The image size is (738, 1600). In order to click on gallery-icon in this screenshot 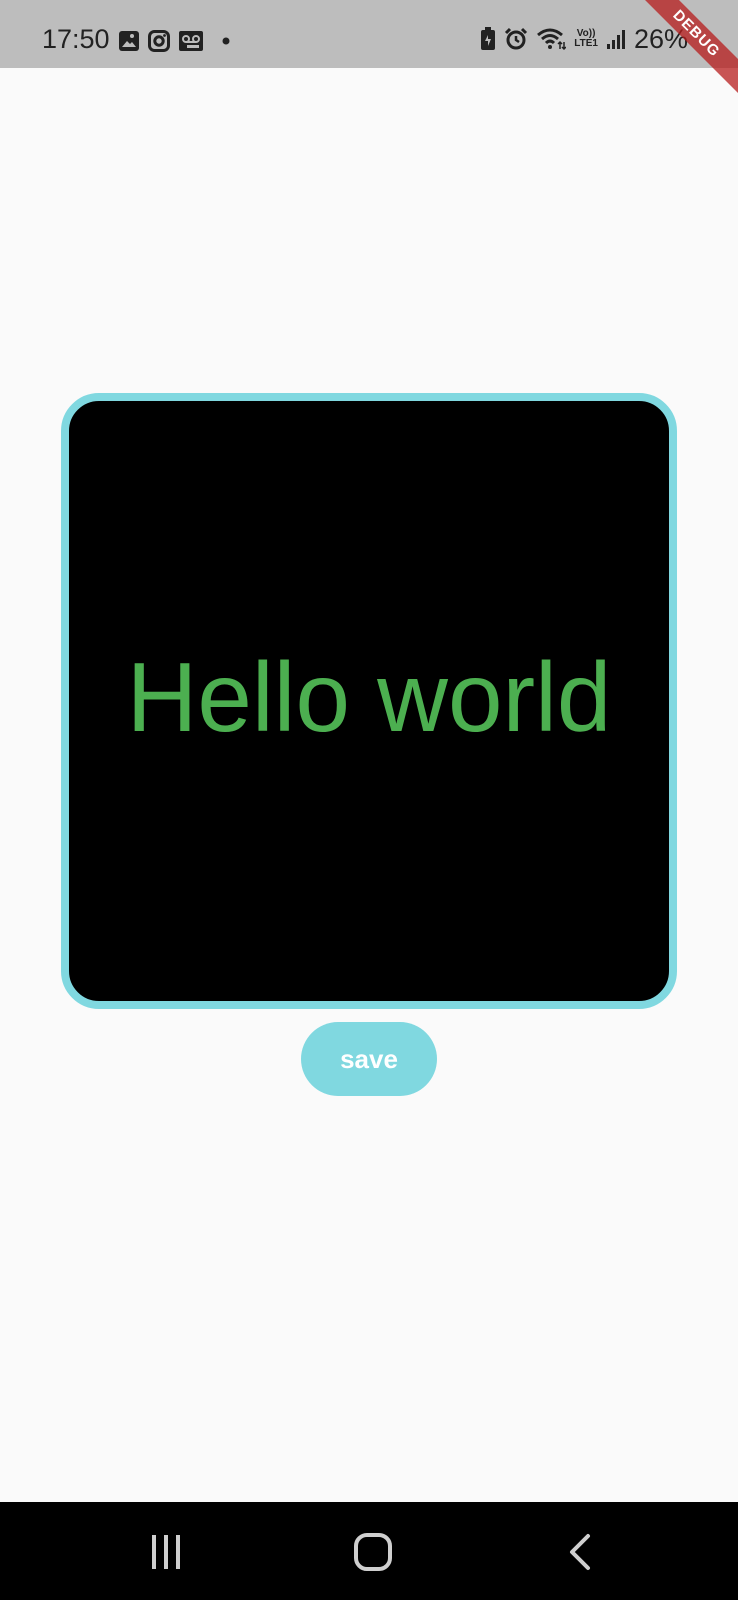, I will do `click(129, 41)`.